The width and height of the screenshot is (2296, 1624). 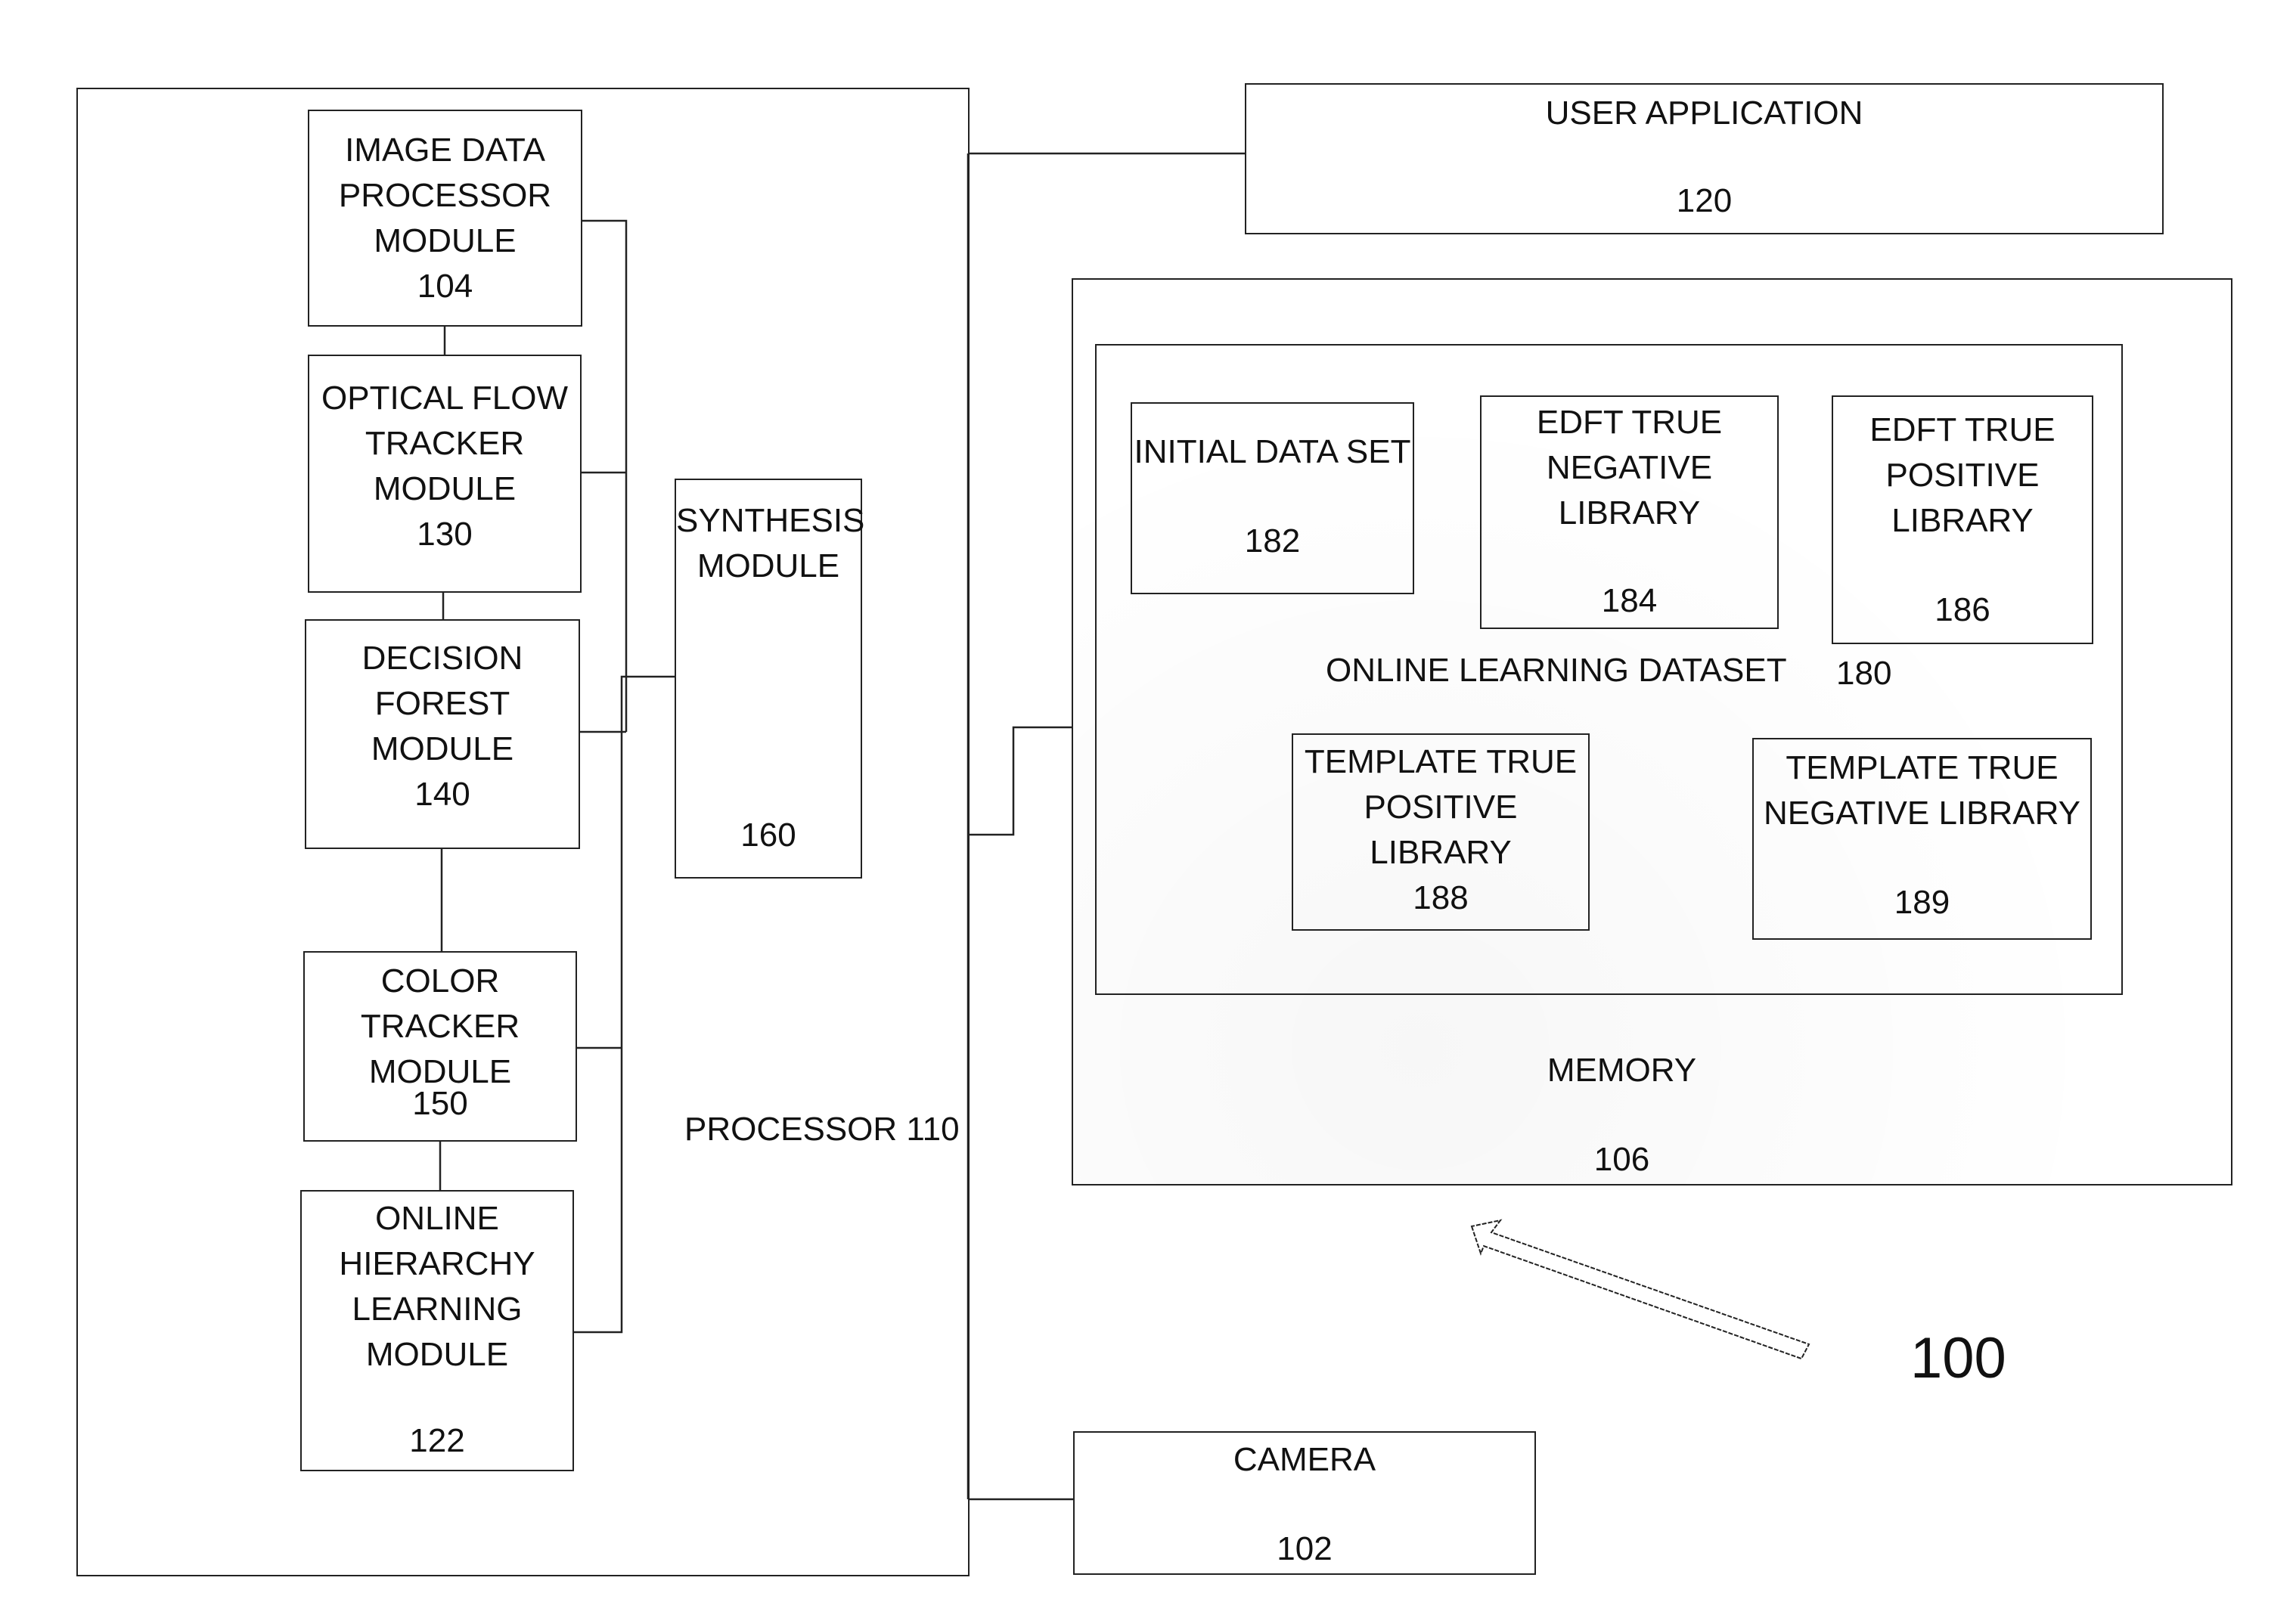 I want to click on link-processor-memory, so click(x=1020, y=781).